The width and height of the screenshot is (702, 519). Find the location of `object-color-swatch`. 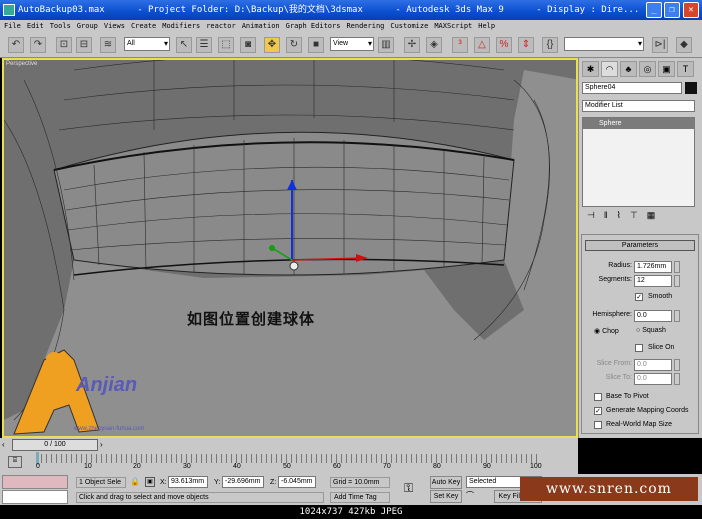

object-color-swatch is located at coordinates (691, 88).